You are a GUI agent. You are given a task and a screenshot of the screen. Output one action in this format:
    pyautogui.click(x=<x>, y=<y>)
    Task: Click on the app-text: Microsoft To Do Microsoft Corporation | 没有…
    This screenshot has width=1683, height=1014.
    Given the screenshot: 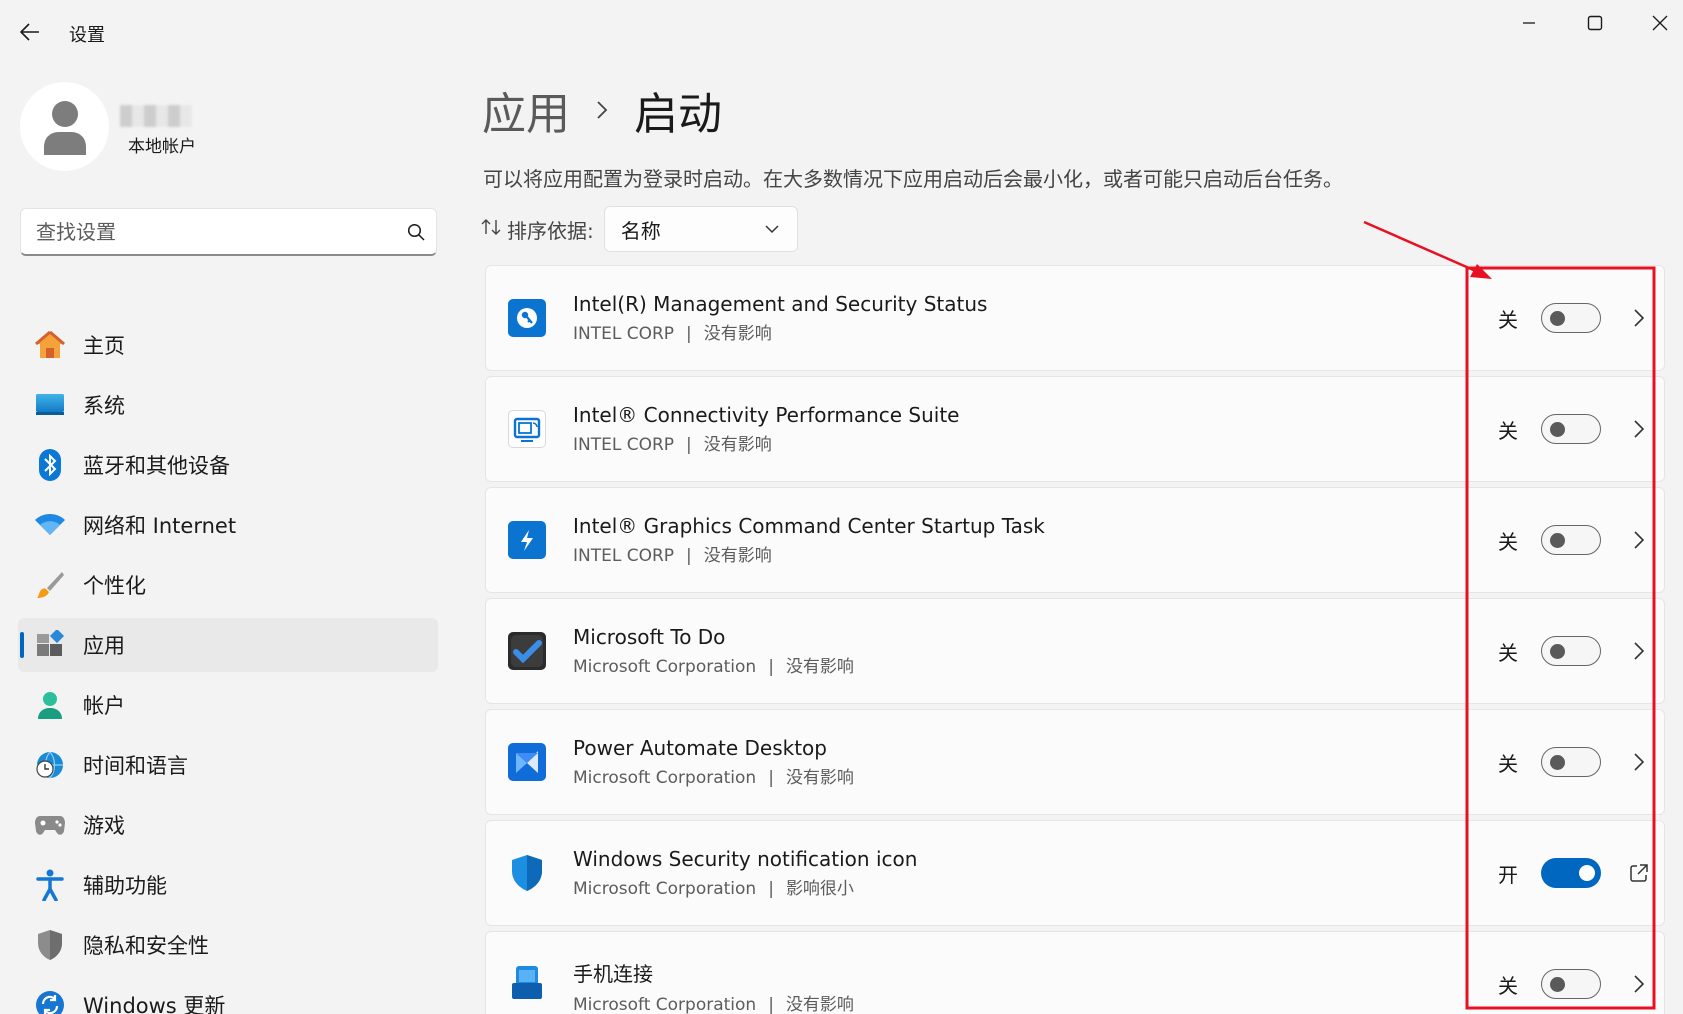 What is the action you would take?
    pyautogui.click(x=713, y=651)
    